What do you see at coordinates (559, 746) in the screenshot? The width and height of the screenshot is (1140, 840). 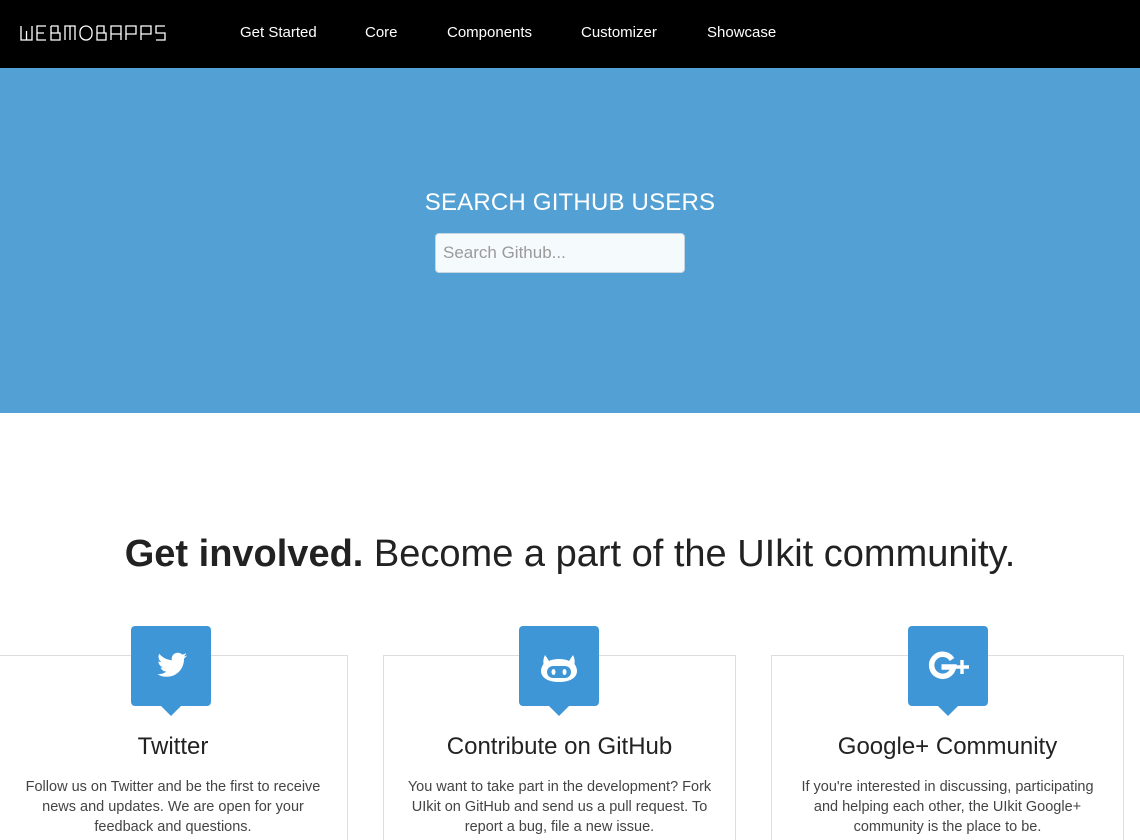 I see `panel-title: Contribute on GitHub` at bounding box center [559, 746].